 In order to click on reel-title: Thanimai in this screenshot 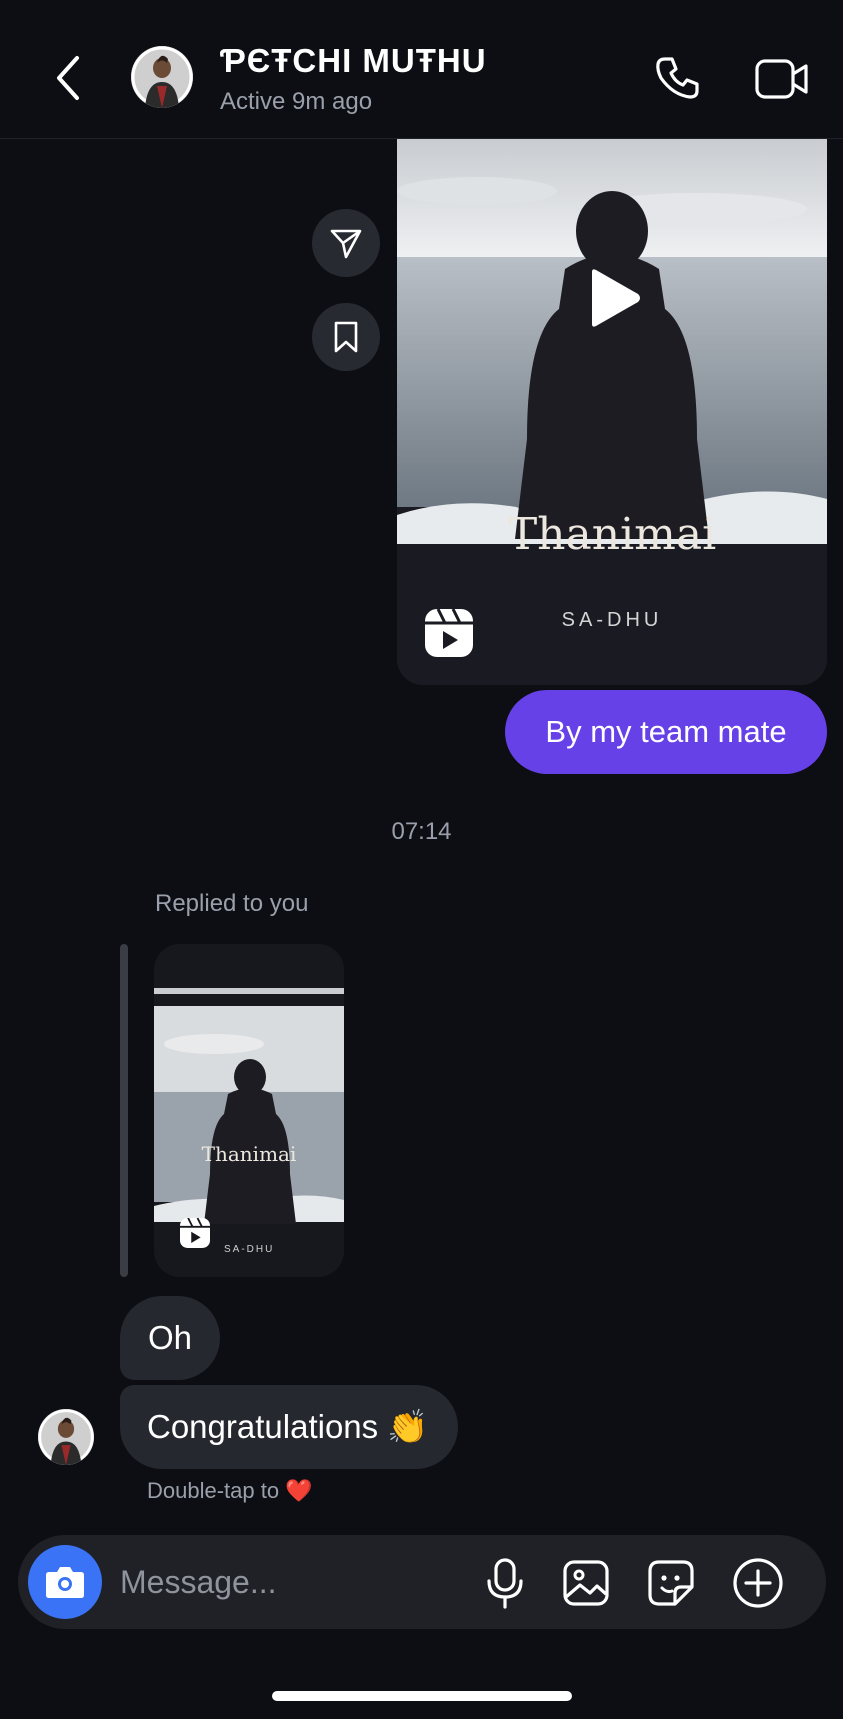, I will do `click(612, 534)`.